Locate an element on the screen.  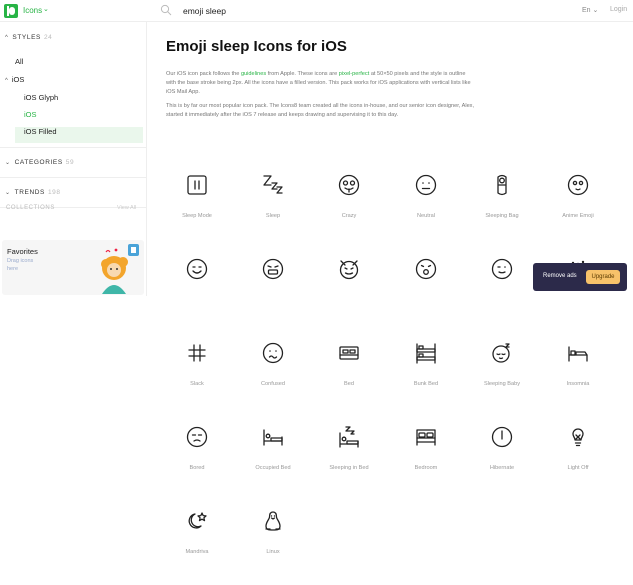
devil-icon is located at coordinates (349, 270).